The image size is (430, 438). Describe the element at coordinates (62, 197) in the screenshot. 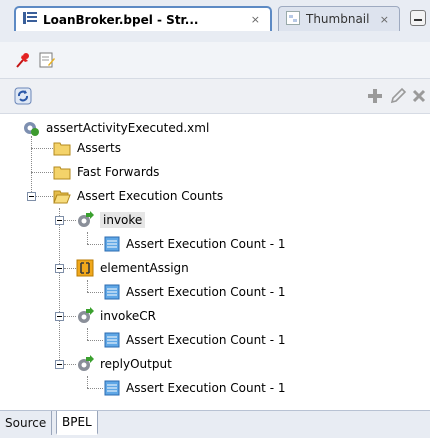

I see `folder-open-icon` at that location.